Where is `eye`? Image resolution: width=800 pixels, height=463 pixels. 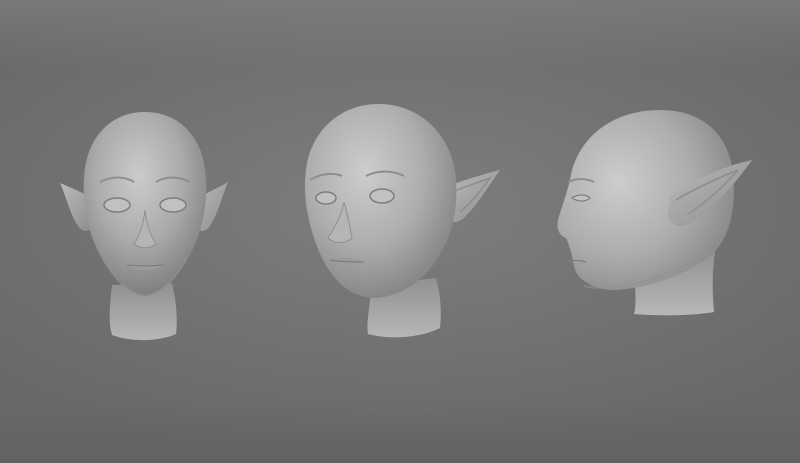
eye is located at coordinates (580, 198).